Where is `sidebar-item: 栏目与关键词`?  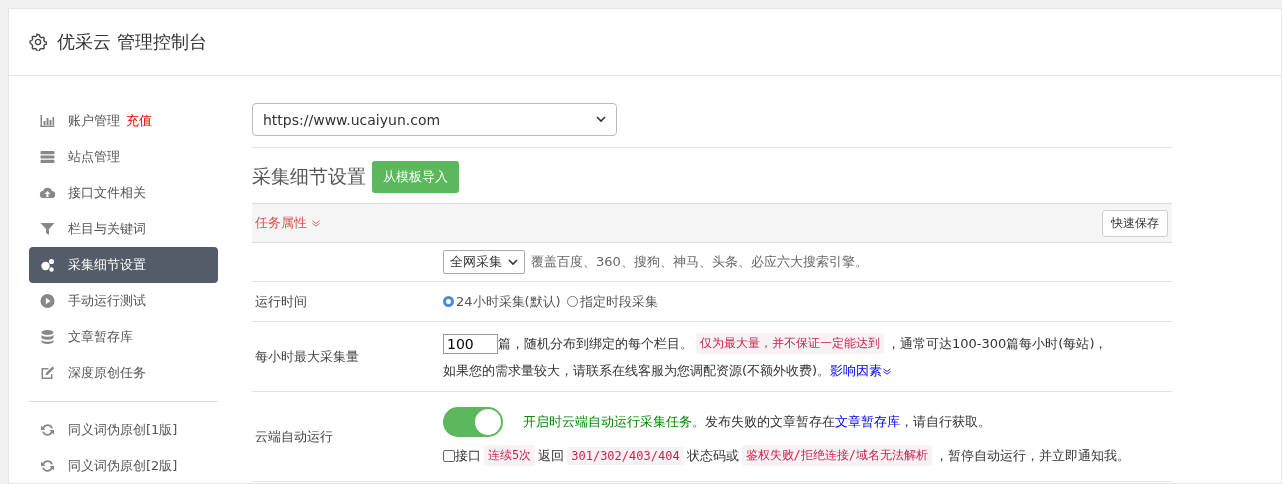
sidebar-item: 栏目与关键词 is located at coordinates (123, 229).